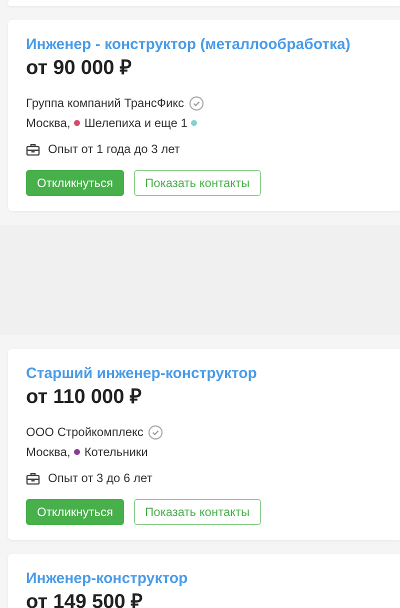 This screenshot has height=608, width=400. I want to click on experience-text: Опыт от 3 до 6 лет, so click(100, 478).